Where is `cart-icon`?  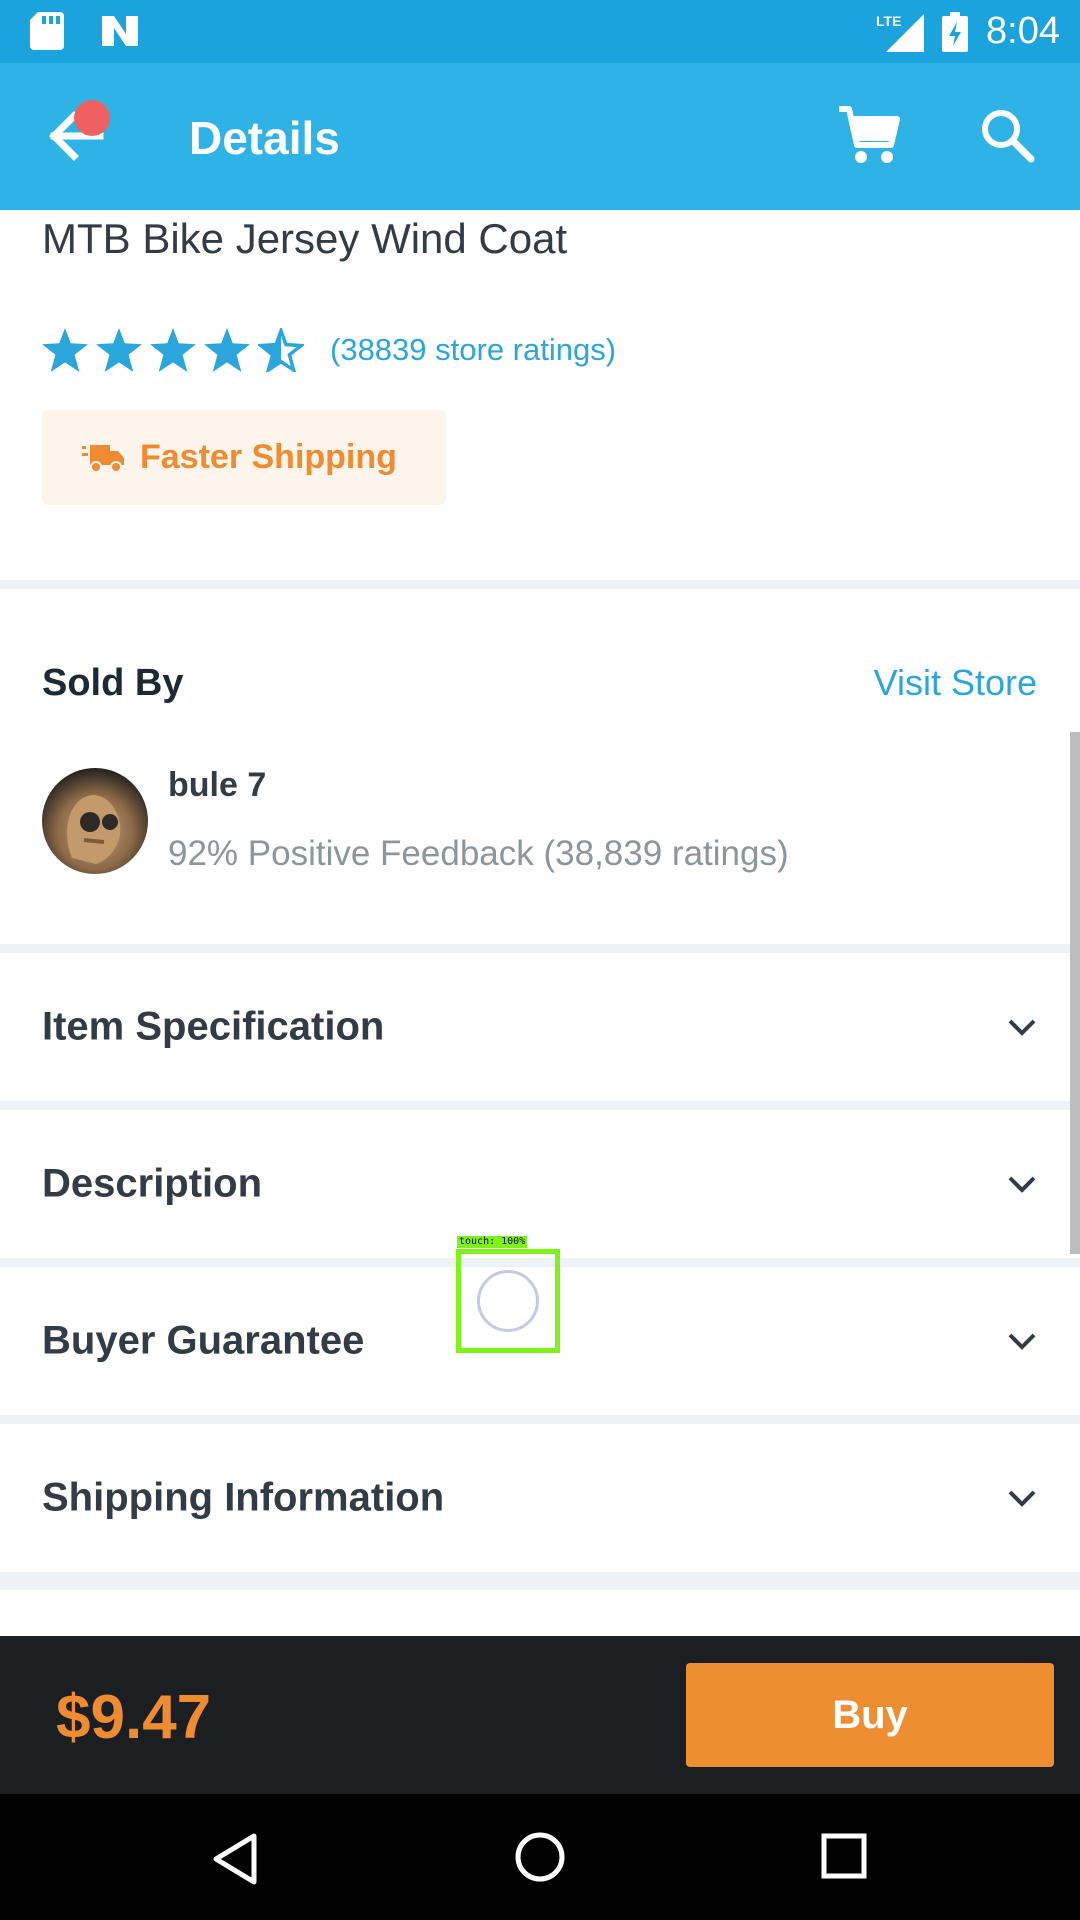 cart-icon is located at coordinates (869, 134).